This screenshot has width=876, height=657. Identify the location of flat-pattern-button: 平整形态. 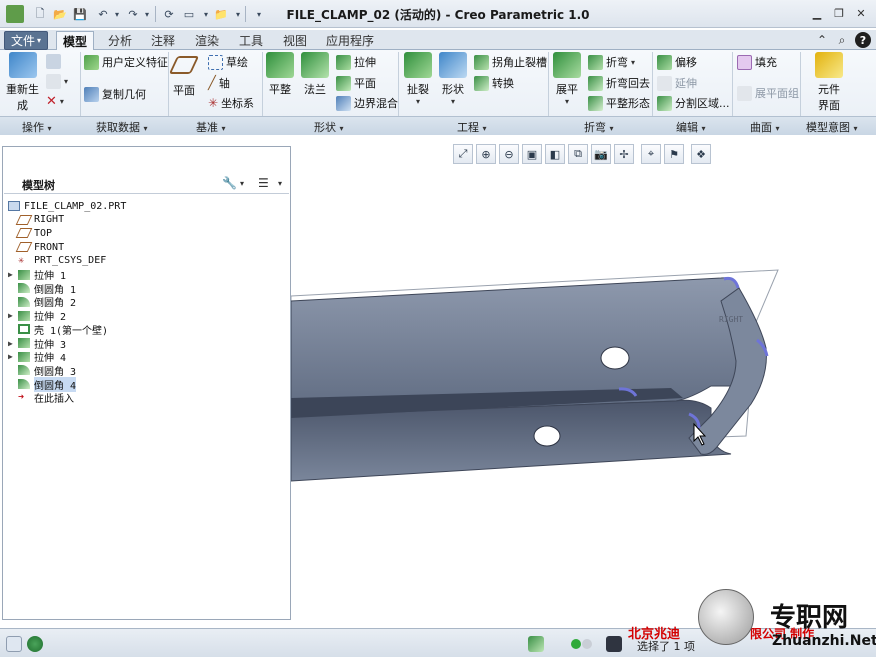
(619, 103).